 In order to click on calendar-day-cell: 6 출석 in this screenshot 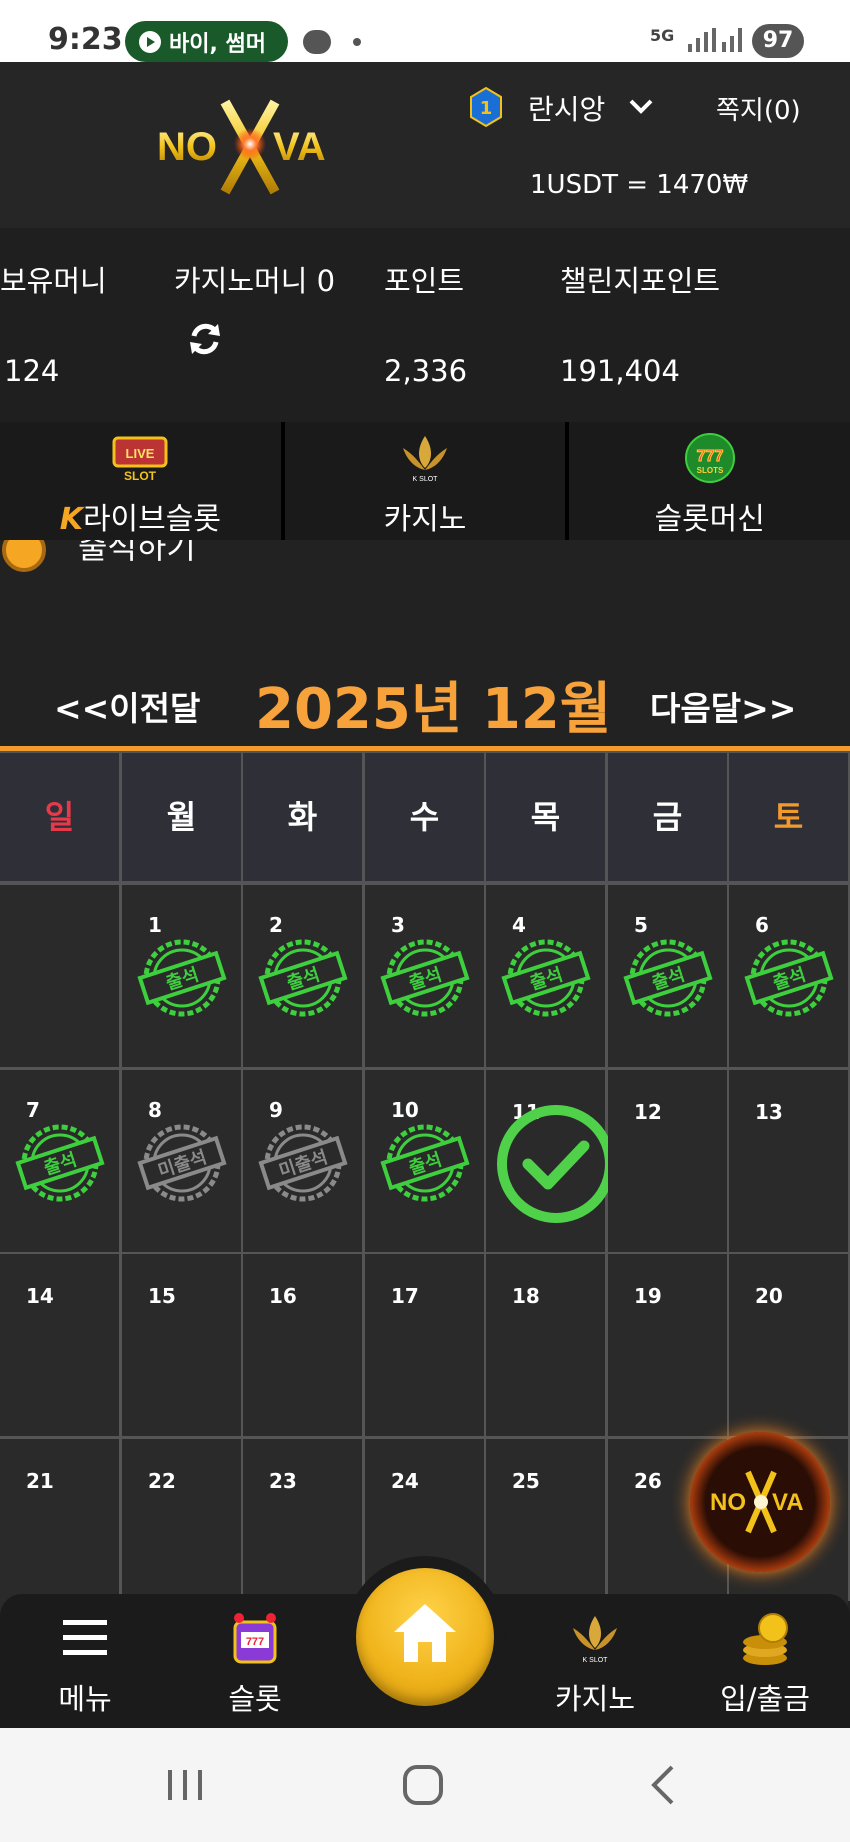, I will do `click(788, 976)`.